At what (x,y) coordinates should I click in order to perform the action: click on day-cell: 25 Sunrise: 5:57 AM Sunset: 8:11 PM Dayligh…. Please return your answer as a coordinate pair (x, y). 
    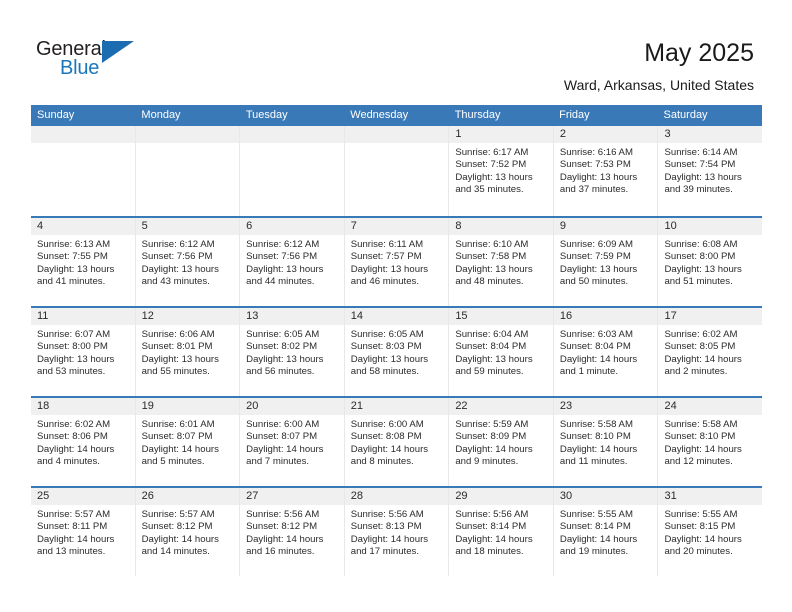
    Looking at the image, I should click on (83, 532).